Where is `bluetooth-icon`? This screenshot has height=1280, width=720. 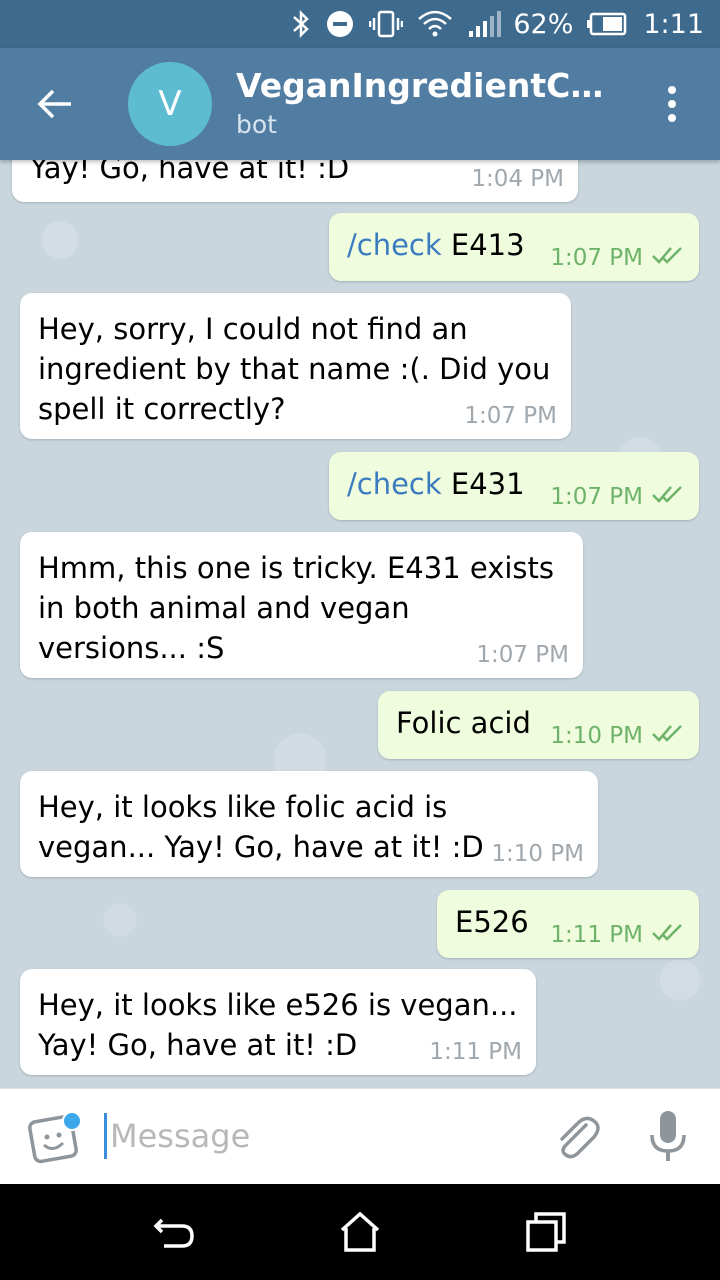
bluetooth-icon is located at coordinates (301, 24).